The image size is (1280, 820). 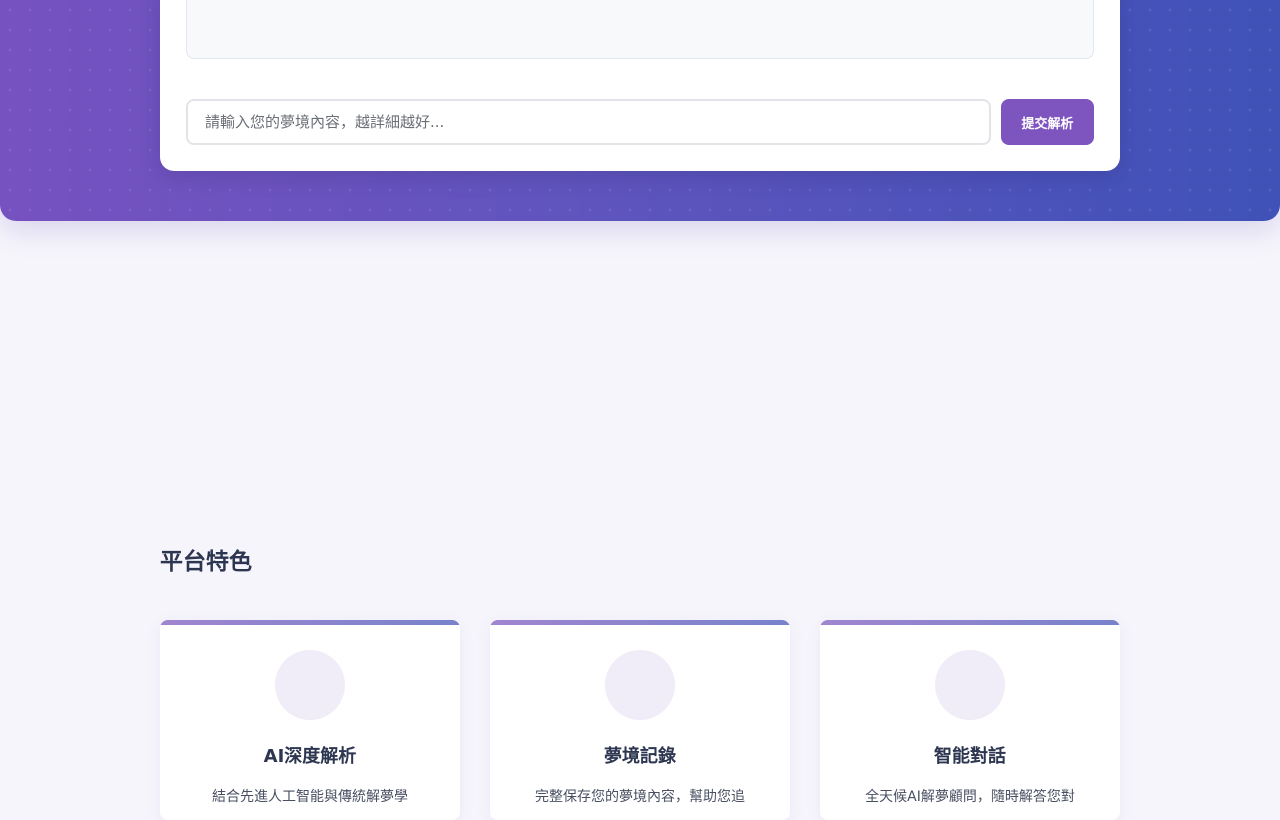 I want to click on feature-card-dream-record: 夢境記錄 完整保存您的夢境內容，幫助您追, so click(x=640, y=720).